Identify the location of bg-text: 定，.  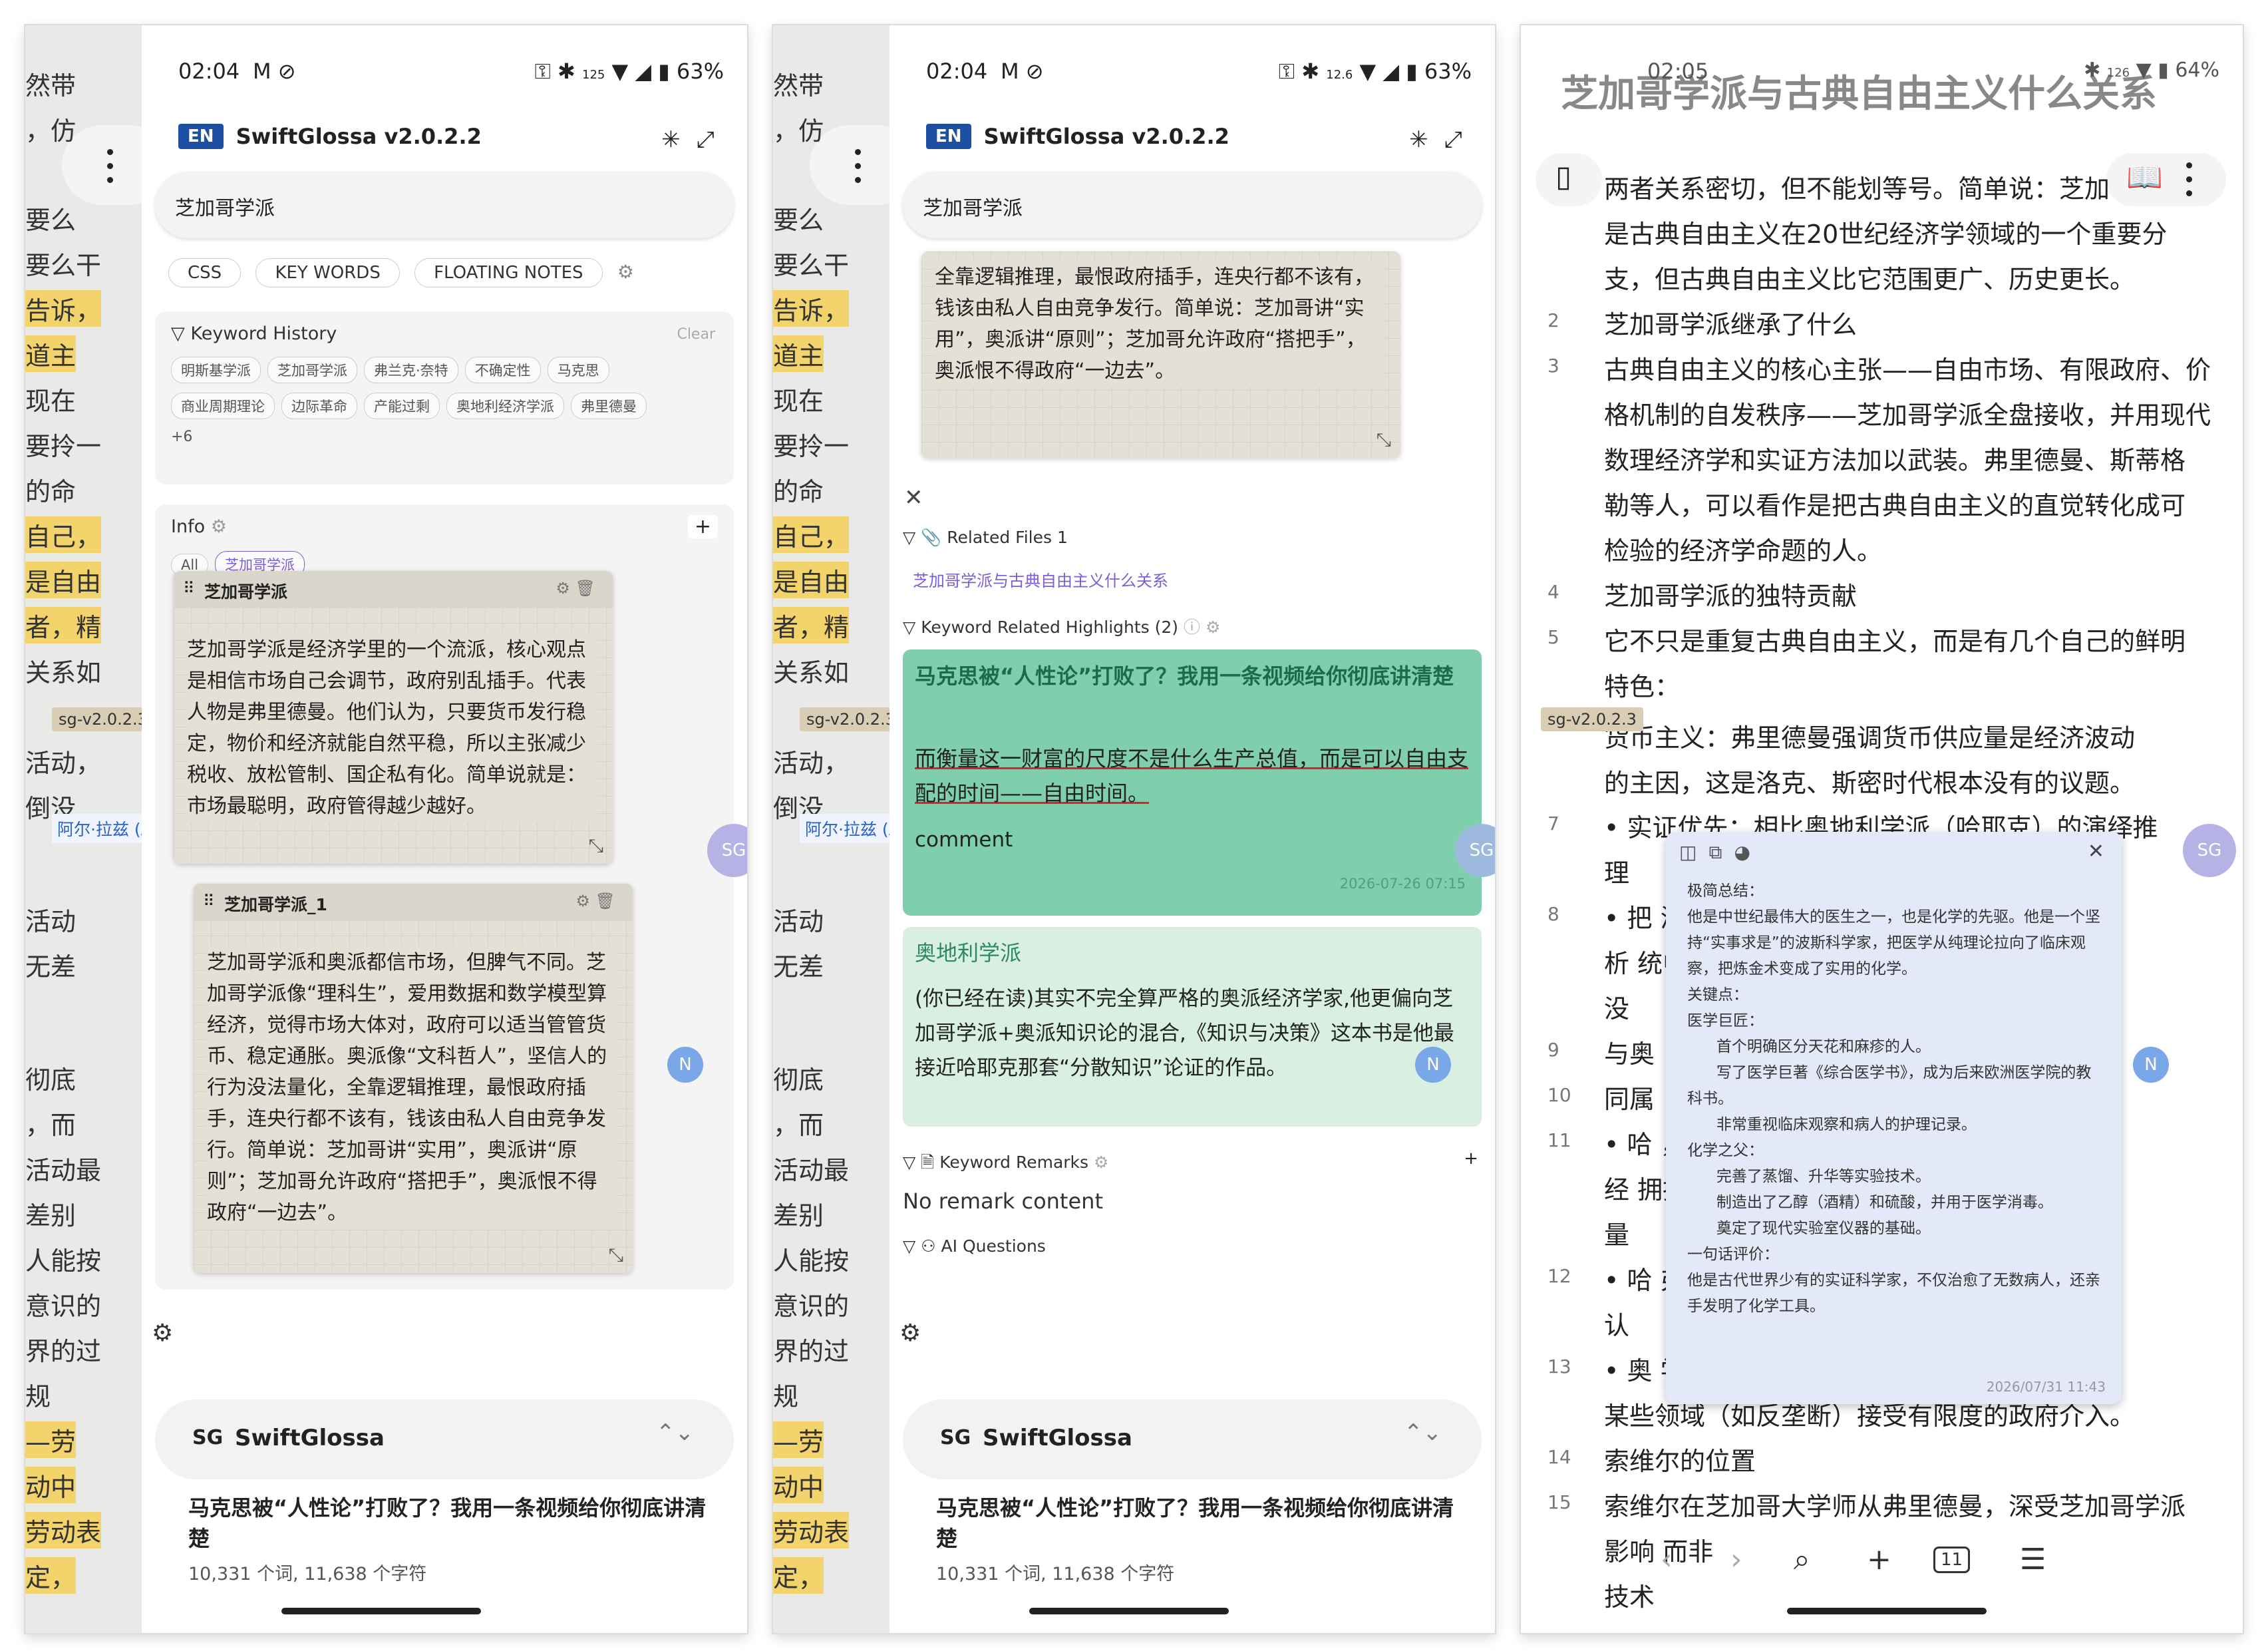
(798, 1575).